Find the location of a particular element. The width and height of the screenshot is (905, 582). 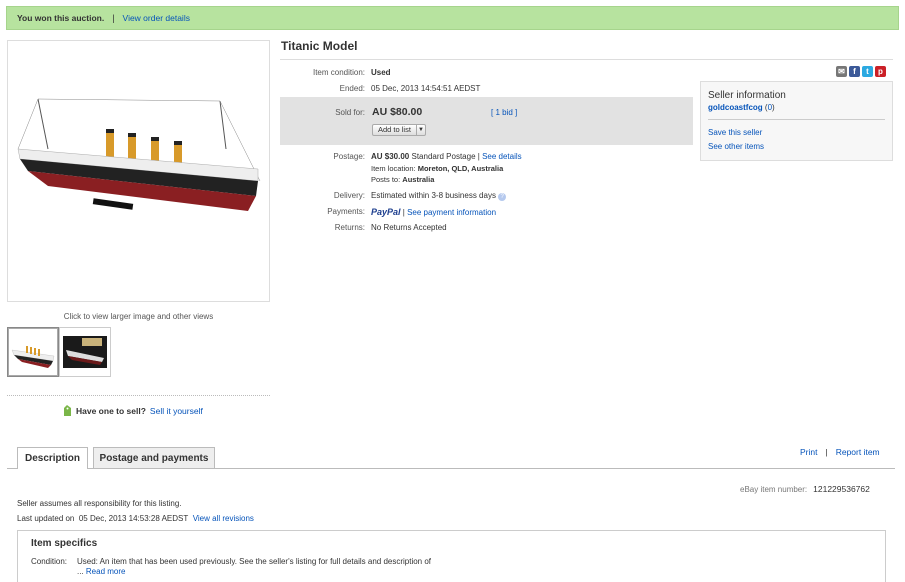

report-item-link: Report item is located at coordinates (858, 452).